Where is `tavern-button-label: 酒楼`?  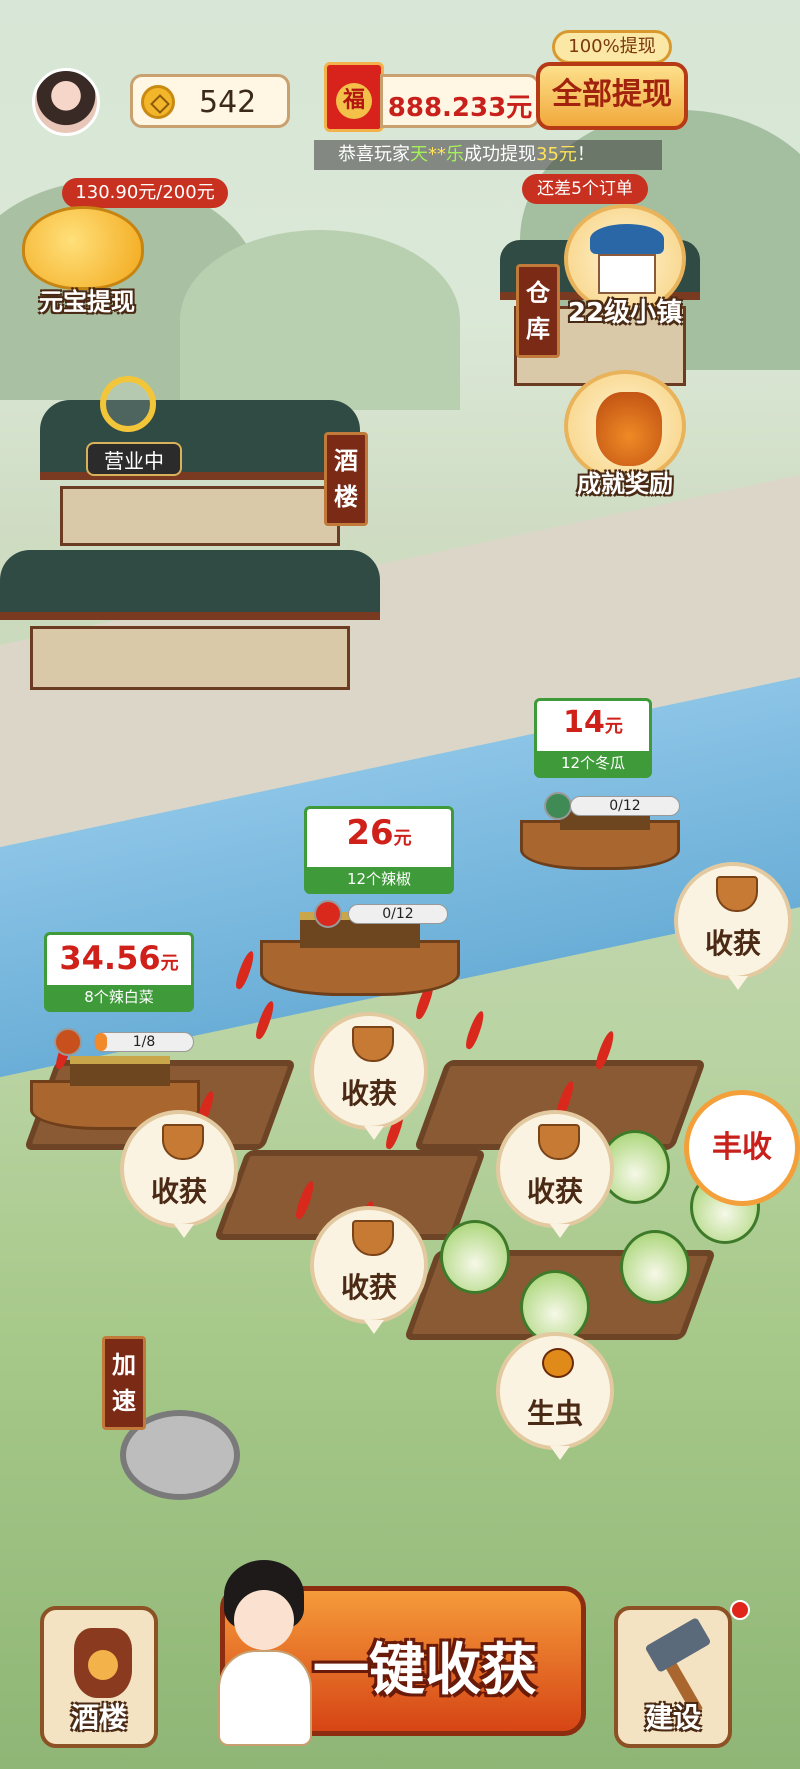 tavern-button-label: 酒楼 is located at coordinates (98, 1717).